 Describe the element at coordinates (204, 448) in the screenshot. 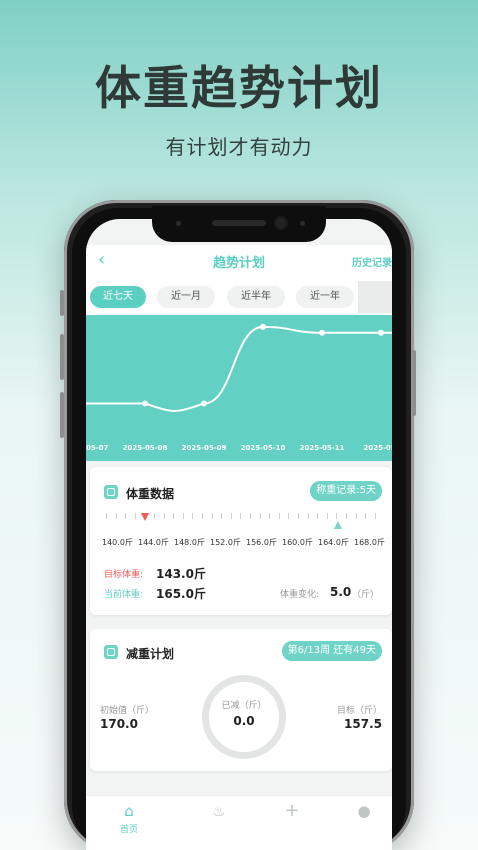

I see `x-tick-label: 2025-05-09` at that location.